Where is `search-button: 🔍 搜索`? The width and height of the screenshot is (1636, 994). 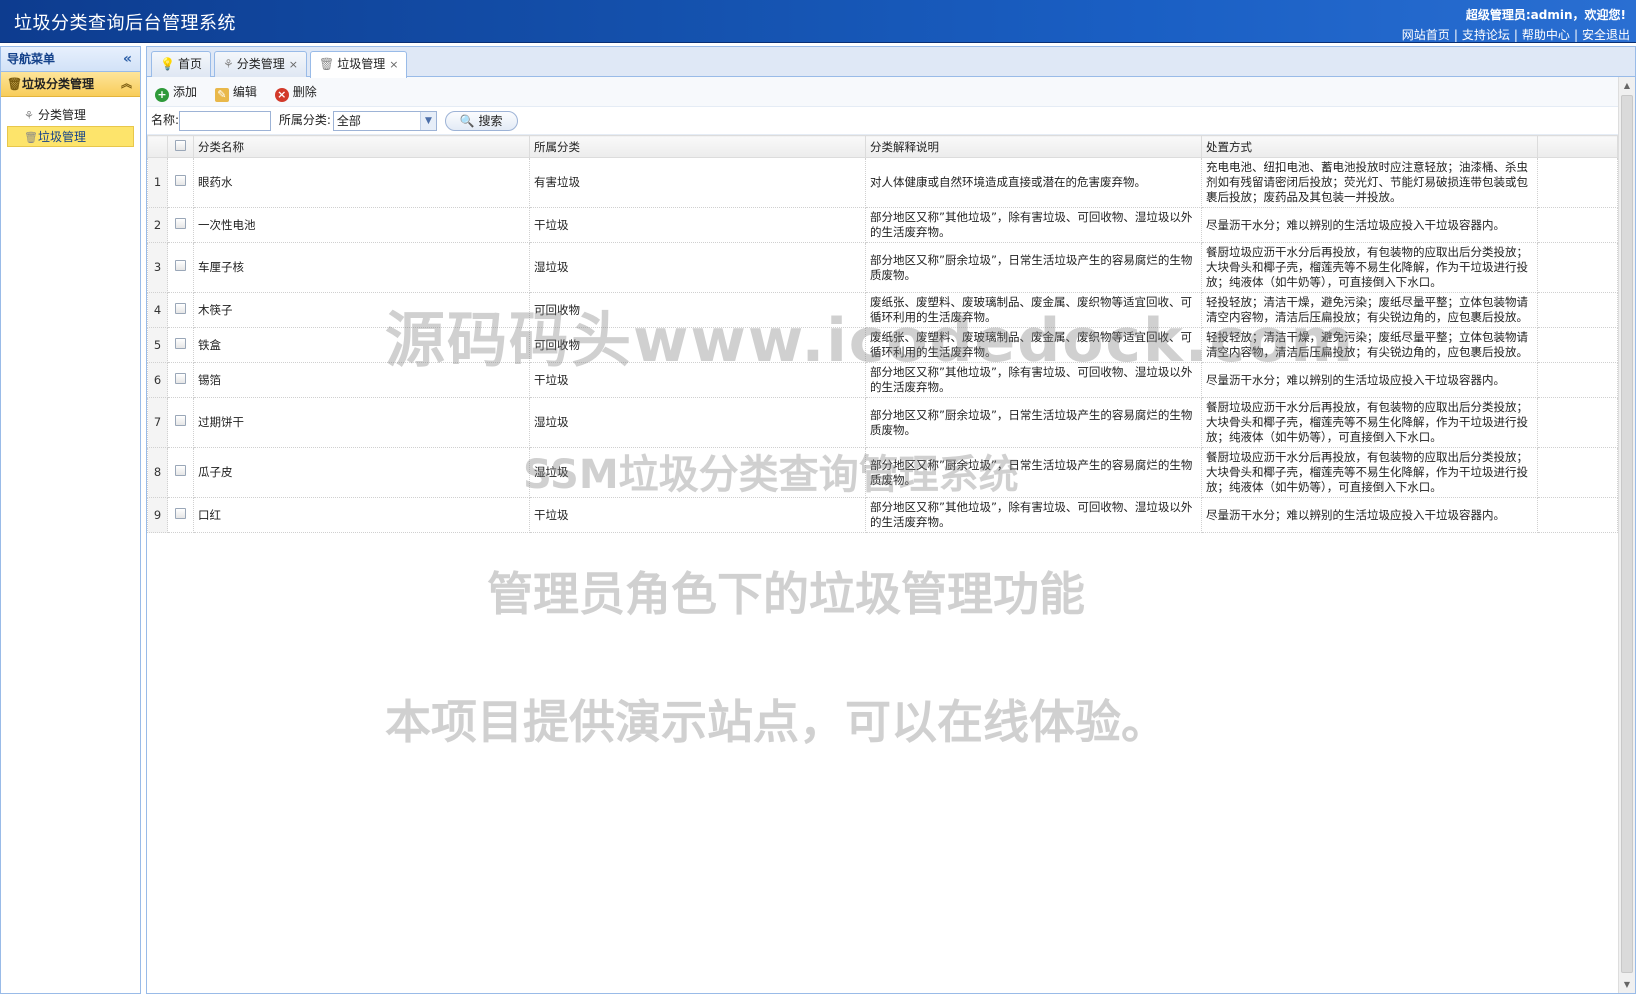
search-button: 🔍 搜索 is located at coordinates (481, 120).